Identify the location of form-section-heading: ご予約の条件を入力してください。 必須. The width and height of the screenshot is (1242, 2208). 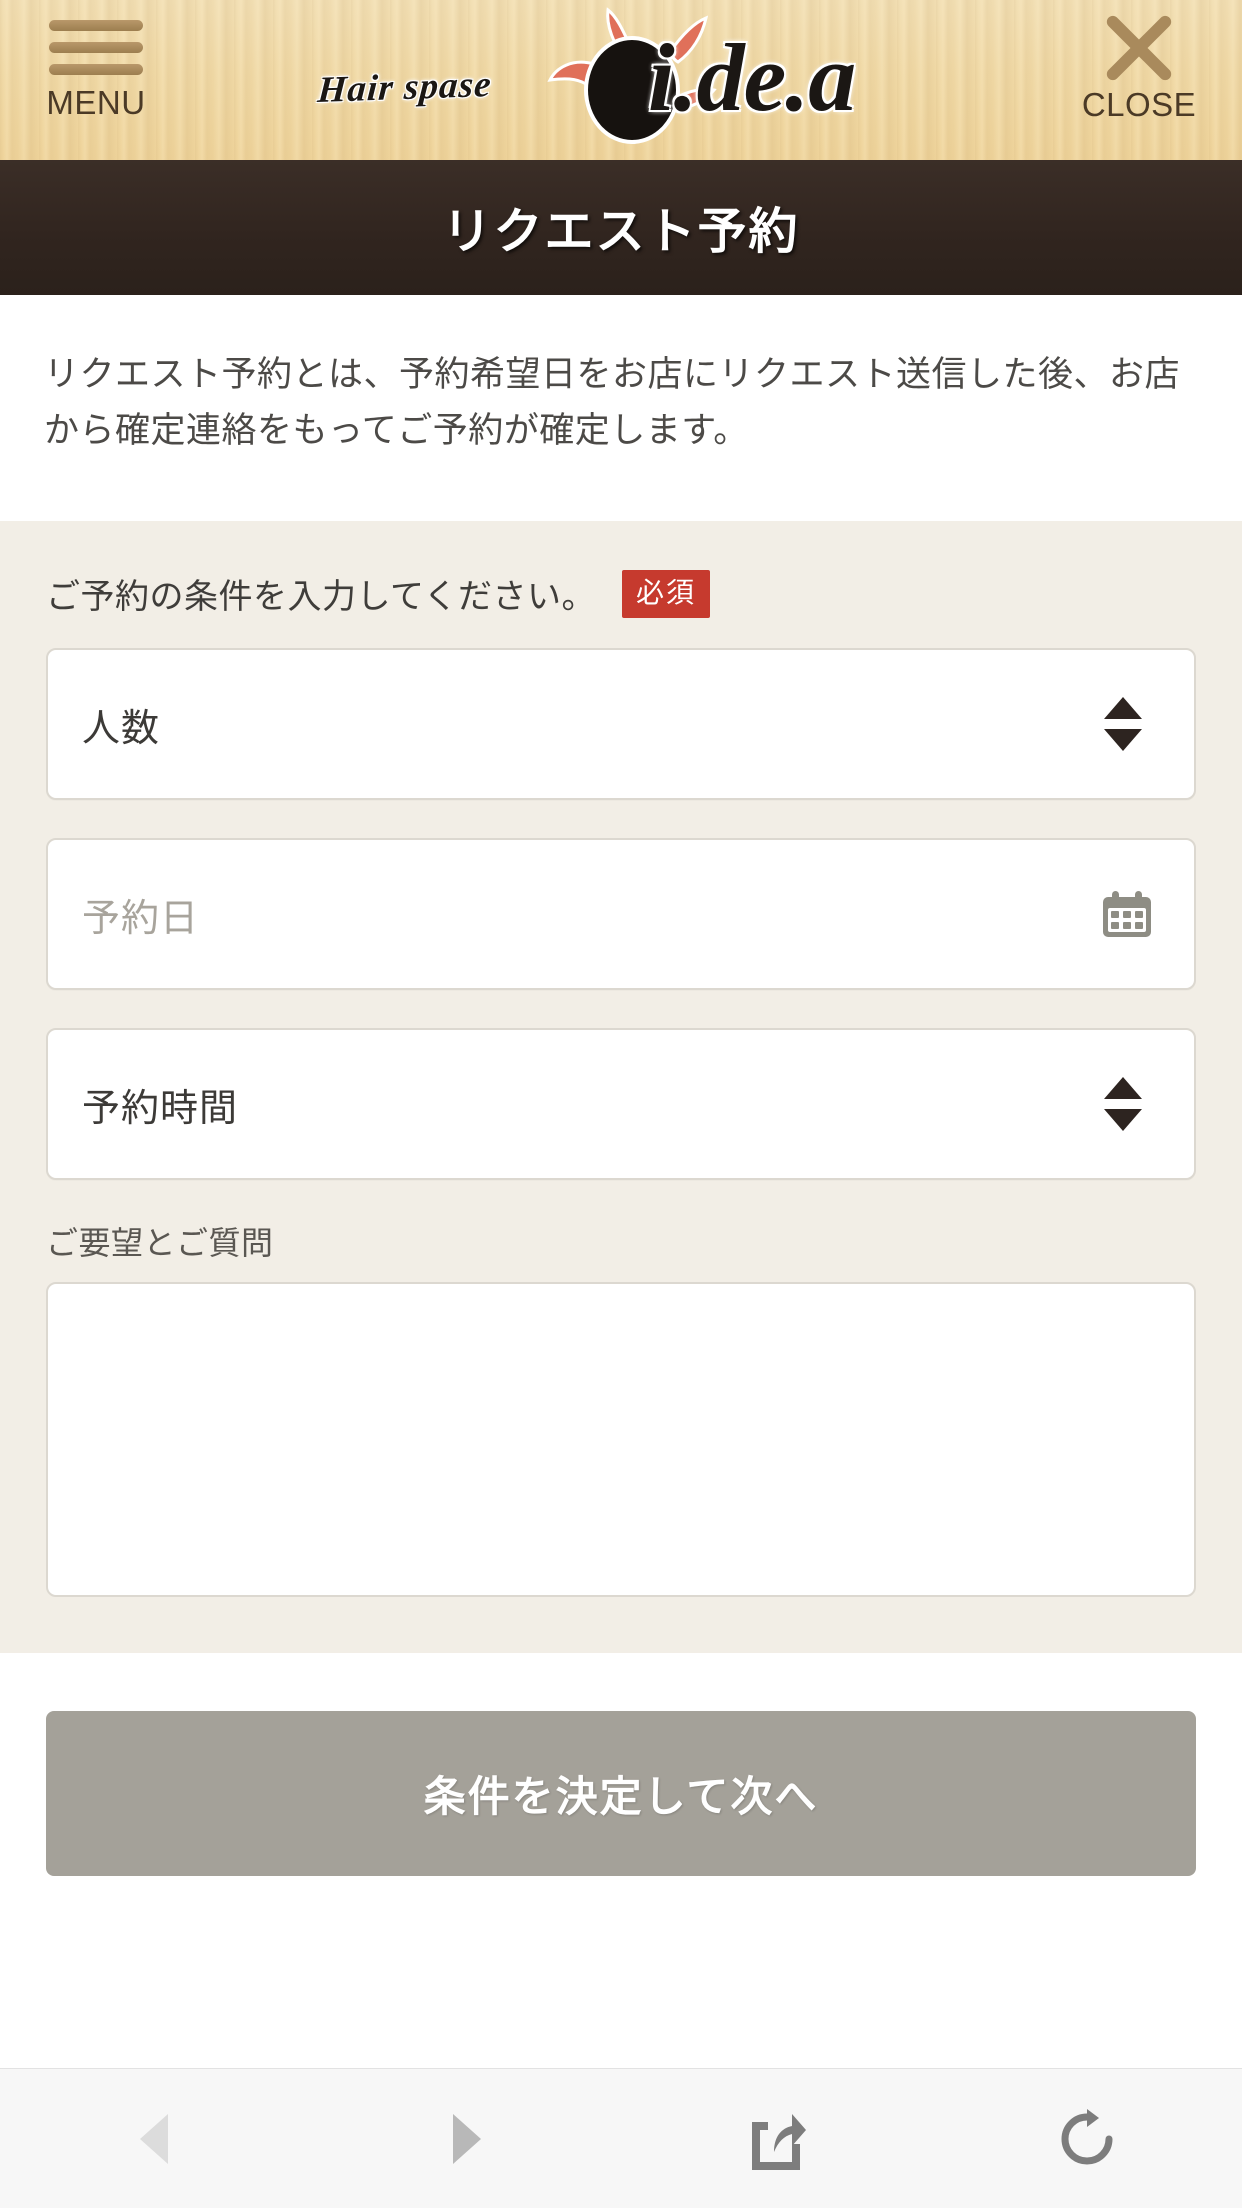
(621, 593).